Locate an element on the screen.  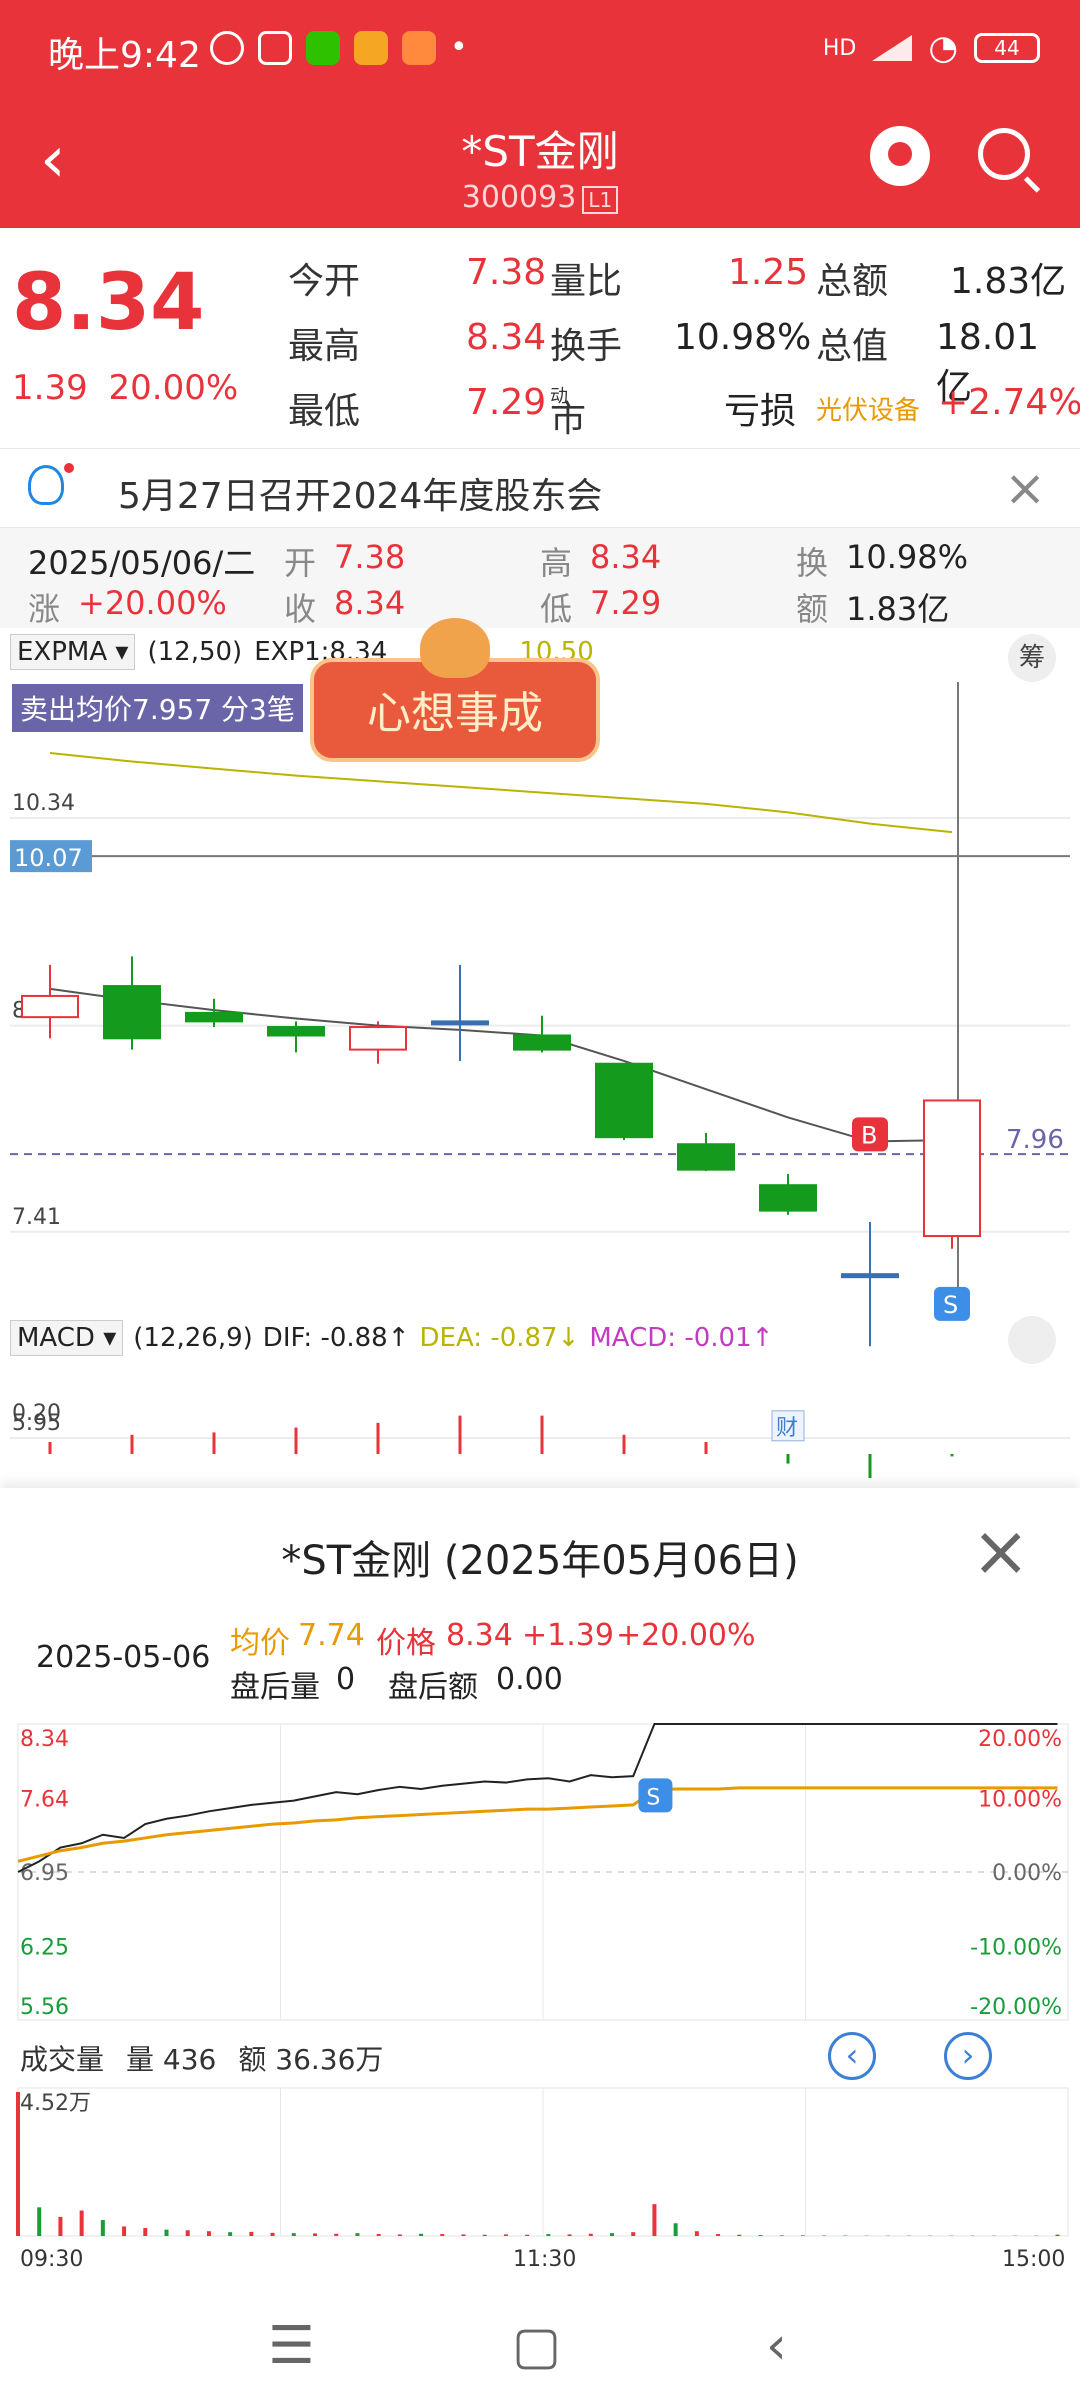
info-label: 低 is located at coordinates (556, 609).